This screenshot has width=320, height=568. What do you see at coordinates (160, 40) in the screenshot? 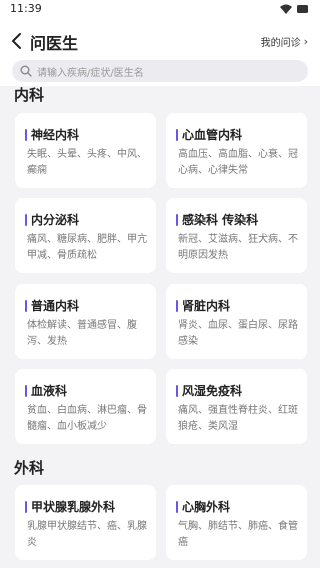
I see `app-header: 问医生 我的问诊 ›` at bounding box center [160, 40].